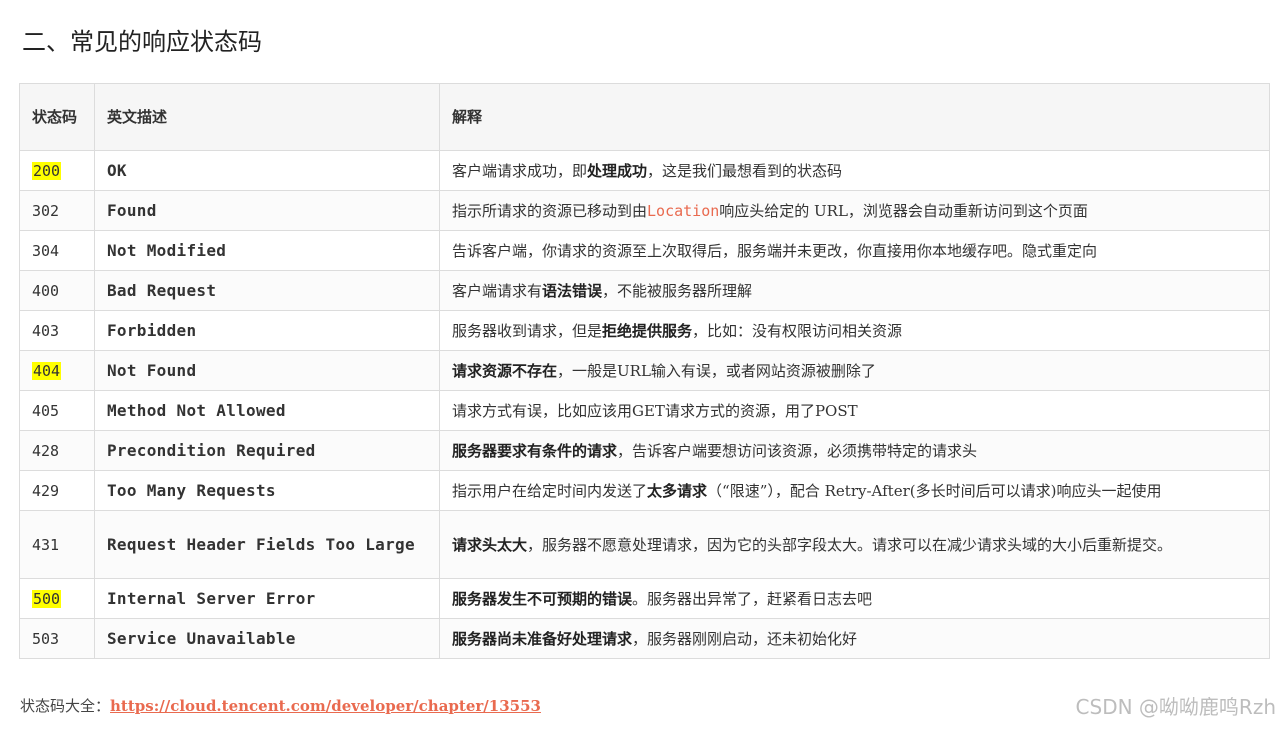  Describe the element at coordinates (65, 706) in the screenshot. I see `footer-label: 状态码大全：` at that location.